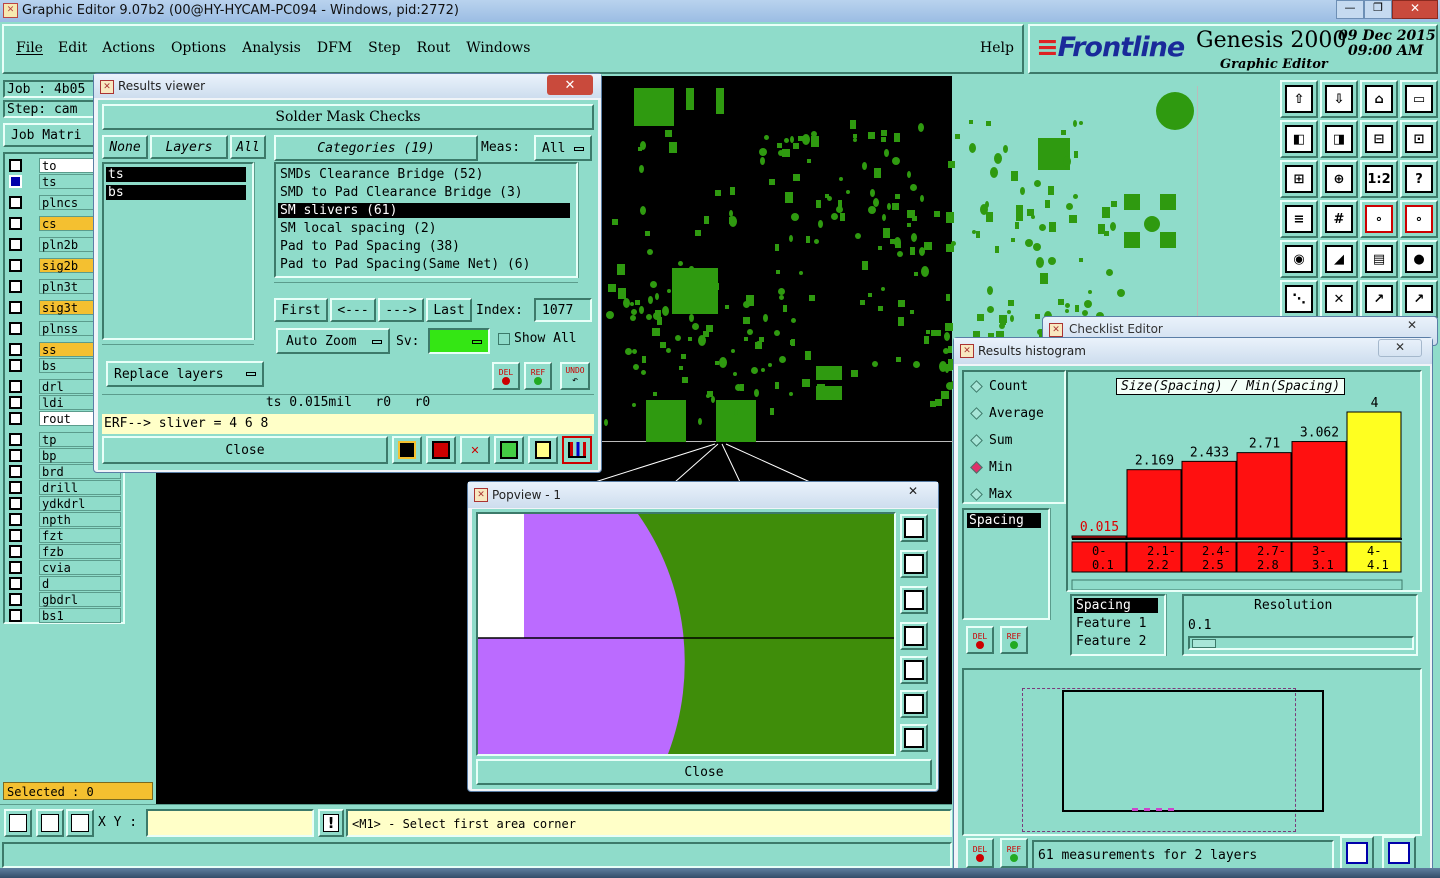  What do you see at coordinates (80, 519) in the screenshot?
I see `layer-name: npth` at bounding box center [80, 519].